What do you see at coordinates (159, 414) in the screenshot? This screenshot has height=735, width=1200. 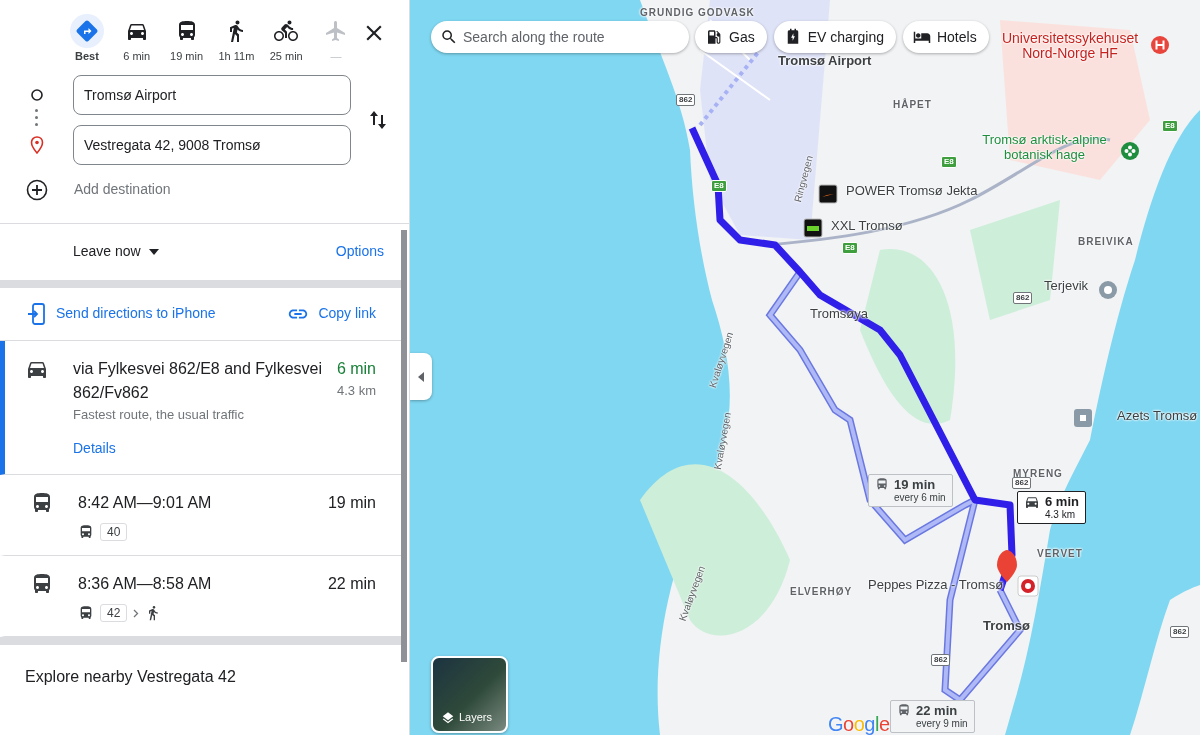 I see `route-description: Fastest route, the usual traffic` at bounding box center [159, 414].